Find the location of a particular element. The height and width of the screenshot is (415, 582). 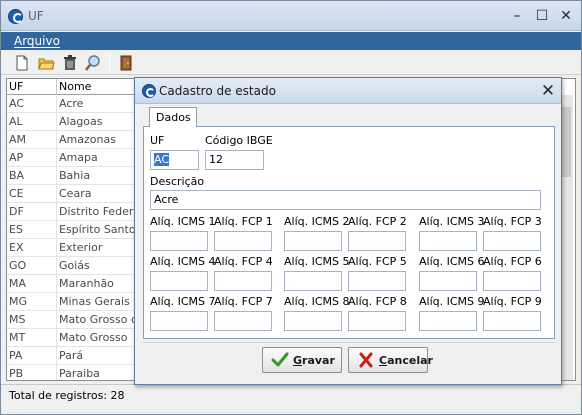

app-logo-icon is located at coordinates (149, 91).